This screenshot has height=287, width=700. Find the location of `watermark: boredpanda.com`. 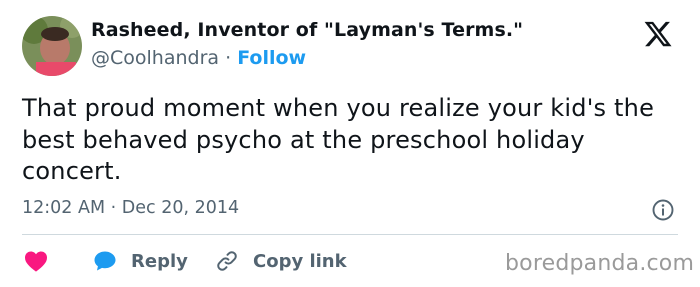

watermark: boredpanda.com is located at coordinates (600, 263).